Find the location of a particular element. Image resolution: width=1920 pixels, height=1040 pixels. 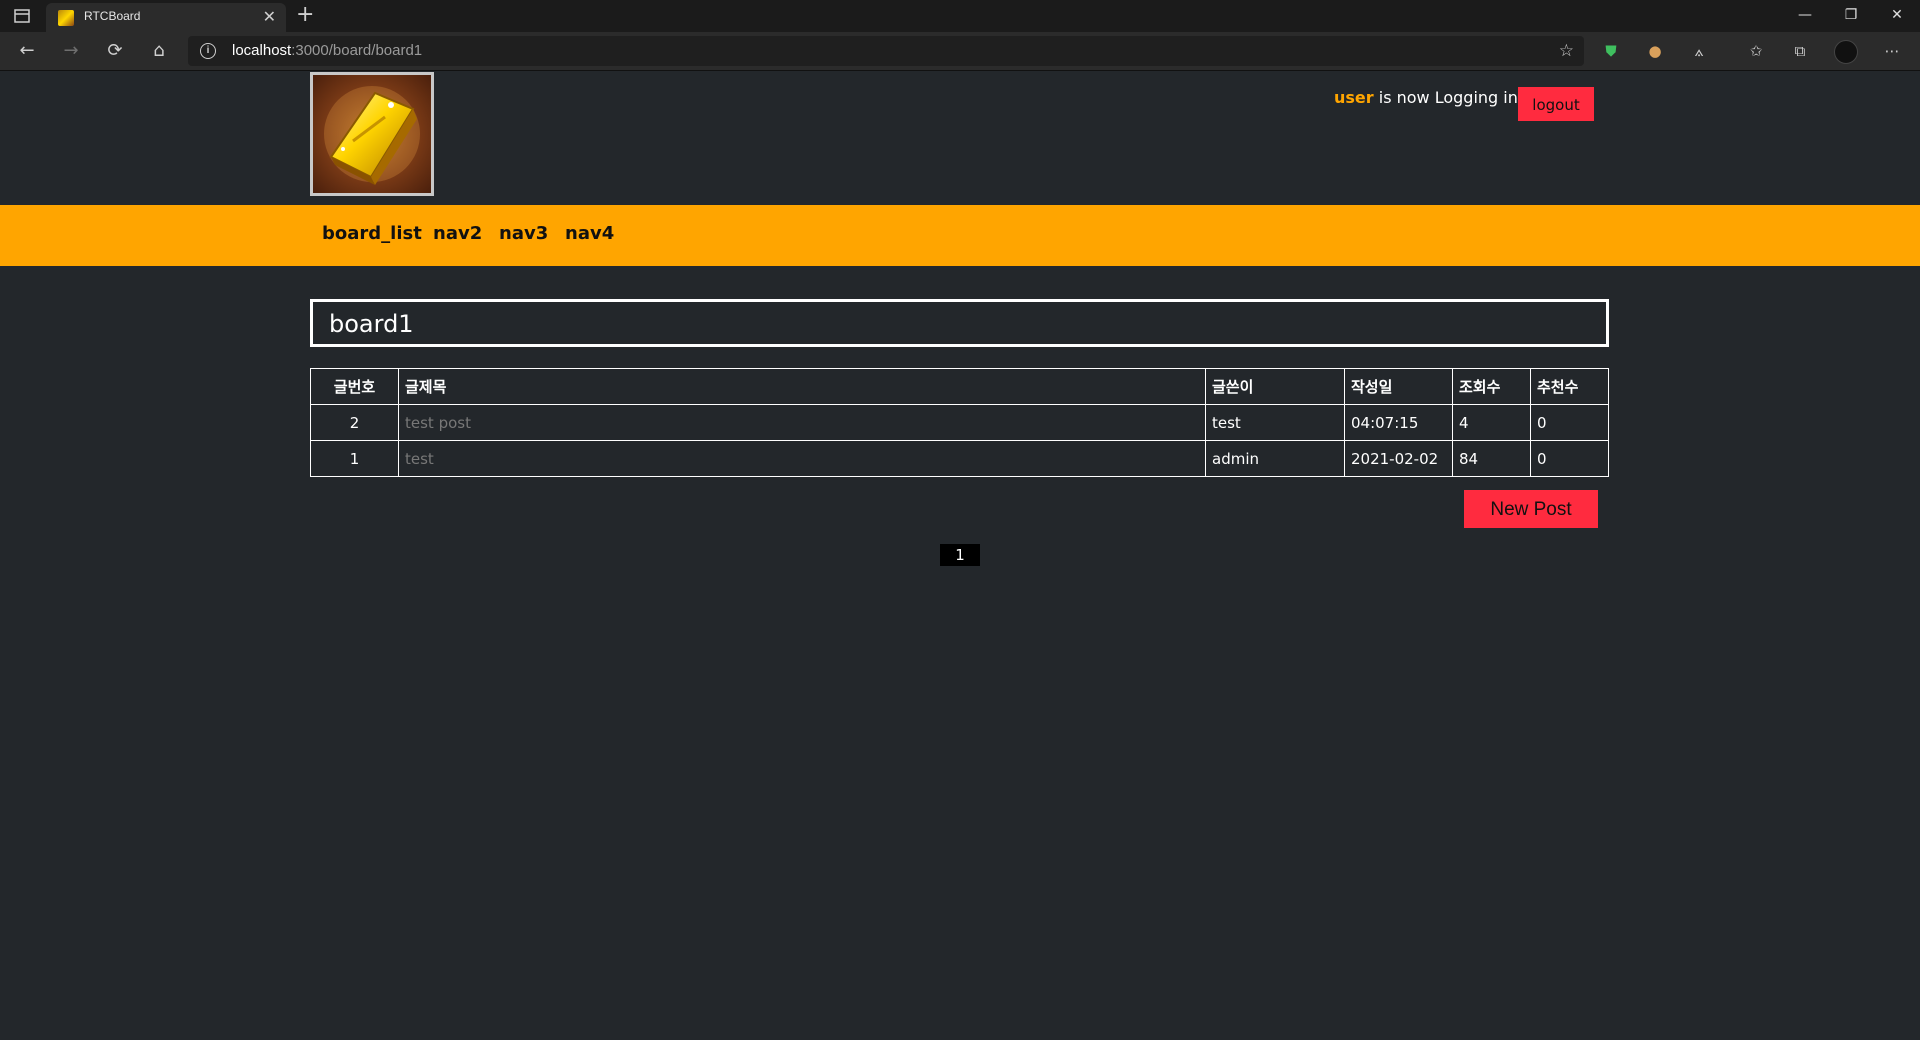

table-header-row: 글번호 글제목 글쓴이 작성일 조회수 추천수 is located at coordinates (959, 386).